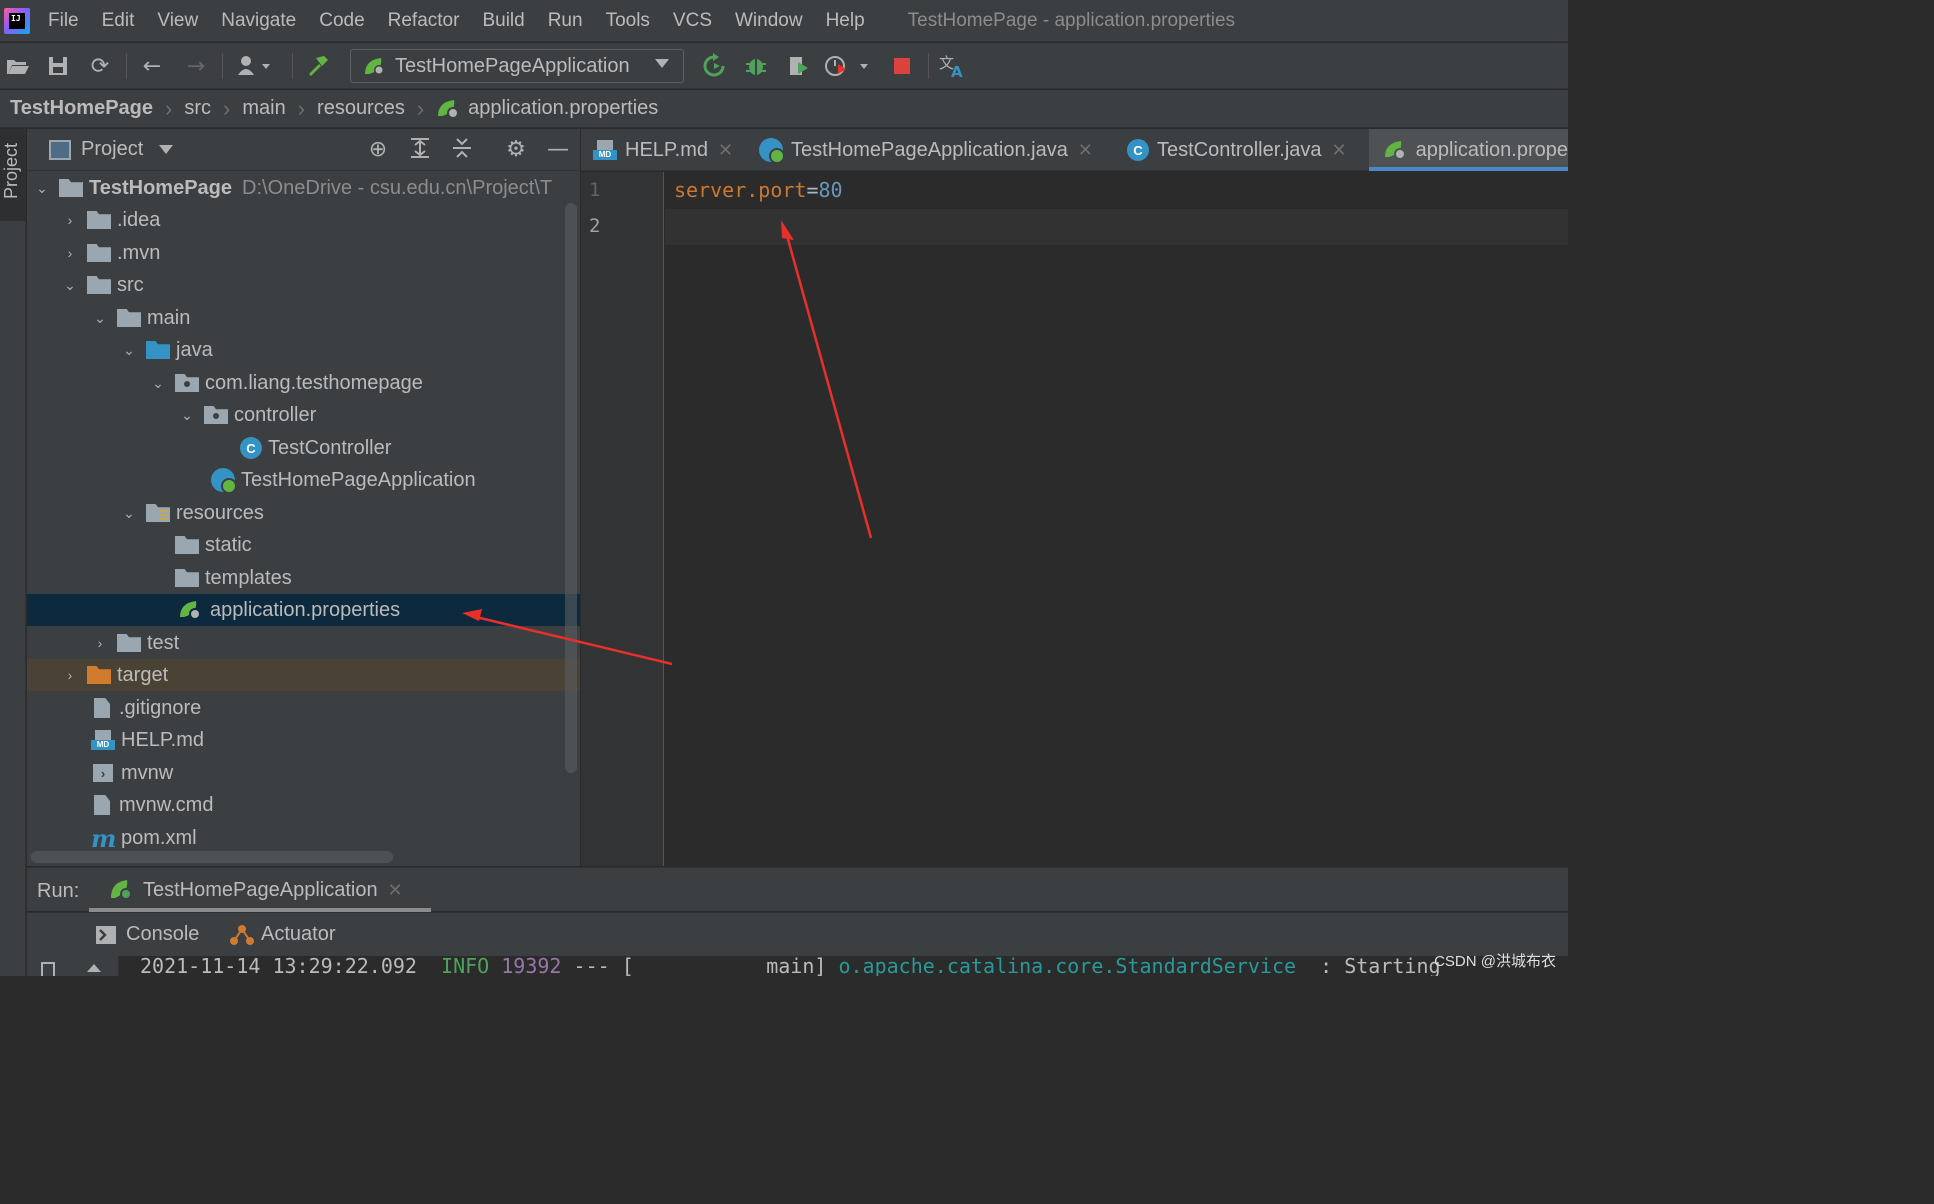  Describe the element at coordinates (503, 21) in the screenshot. I see `menu-build: Build` at that location.